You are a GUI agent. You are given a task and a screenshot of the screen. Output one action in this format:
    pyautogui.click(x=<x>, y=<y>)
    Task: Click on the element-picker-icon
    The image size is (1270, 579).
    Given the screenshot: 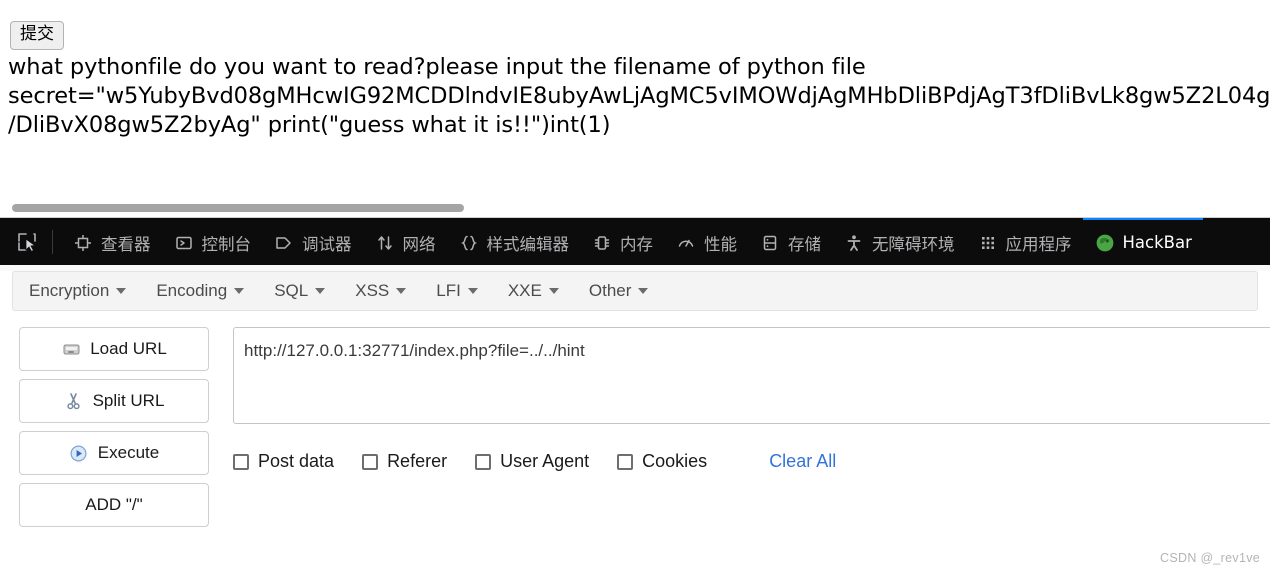 What is the action you would take?
    pyautogui.click(x=27, y=242)
    